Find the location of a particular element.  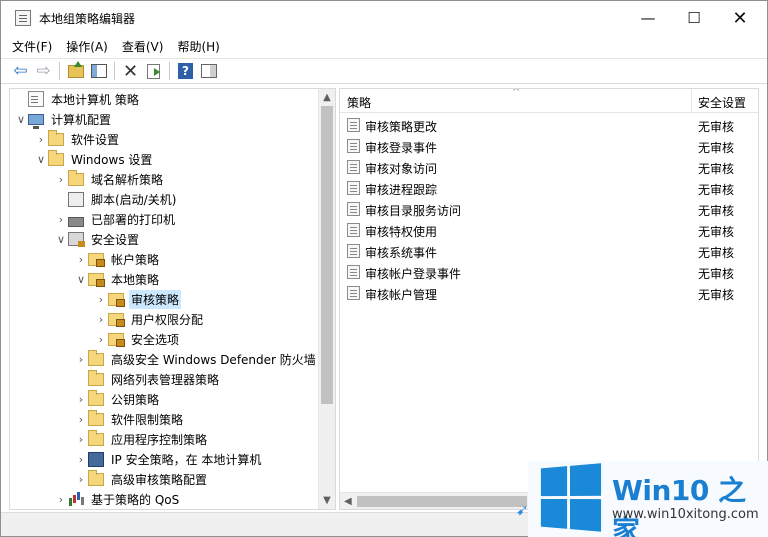

tree-vertical-scrollbar: ▲ ▼ is located at coordinates (326, 299).